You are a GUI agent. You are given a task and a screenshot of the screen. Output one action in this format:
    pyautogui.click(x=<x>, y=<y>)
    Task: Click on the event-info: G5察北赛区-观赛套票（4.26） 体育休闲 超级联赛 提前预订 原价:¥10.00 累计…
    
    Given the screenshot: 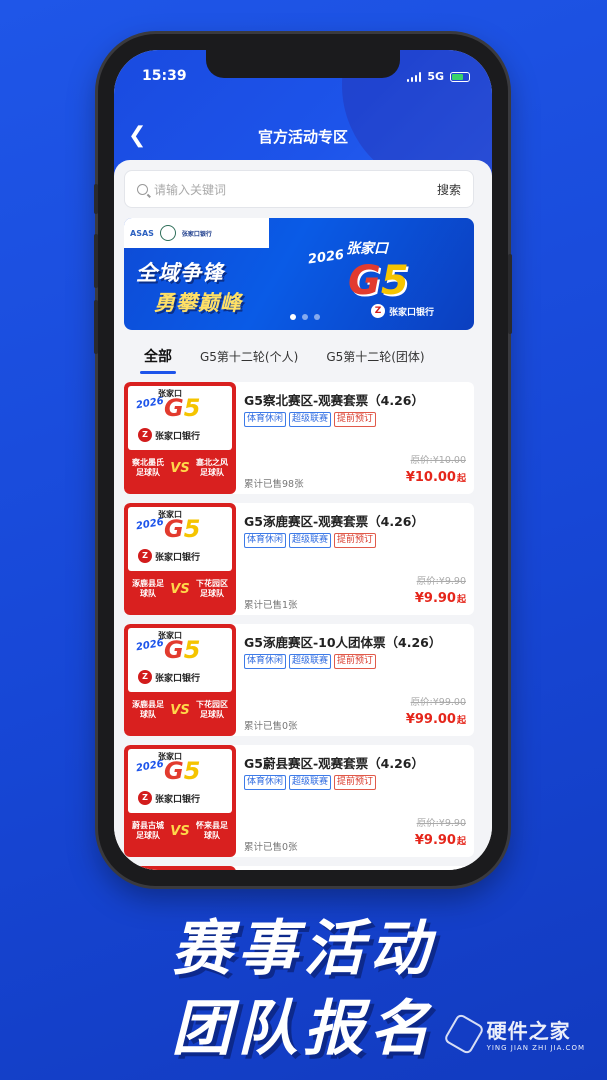 What is the action you would take?
    pyautogui.click(x=355, y=438)
    